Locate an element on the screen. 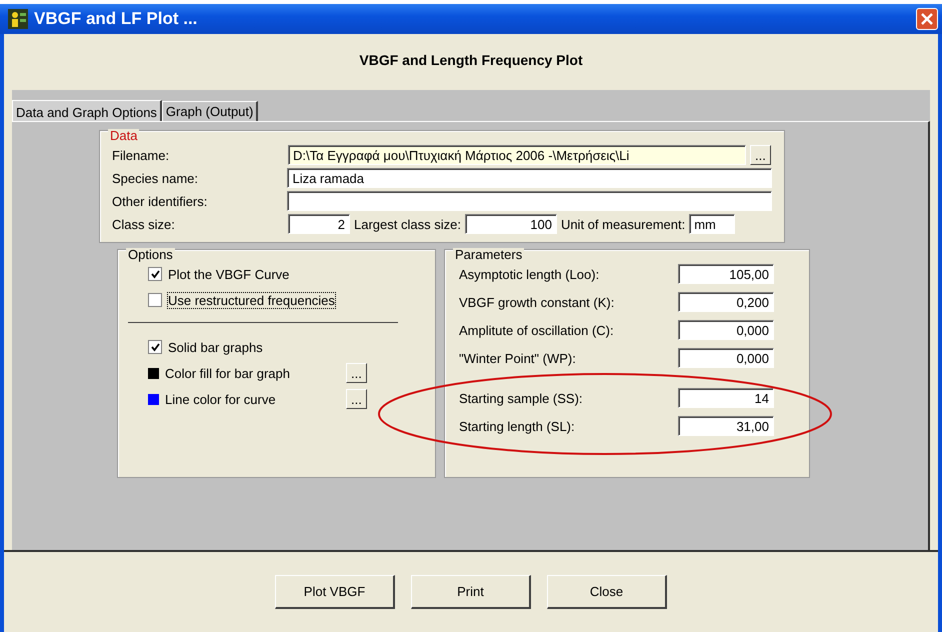 The height and width of the screenshot is (632, 942). field-label: "Winter Point" (WP): is located at coordinates (518, 358).